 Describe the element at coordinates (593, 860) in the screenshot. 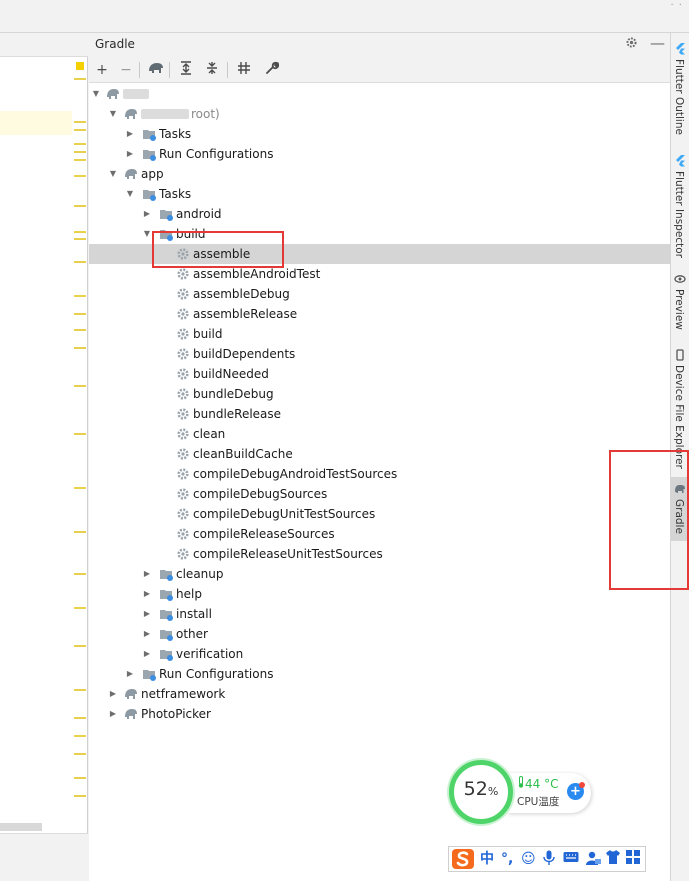

I see `user-icon` at that location.